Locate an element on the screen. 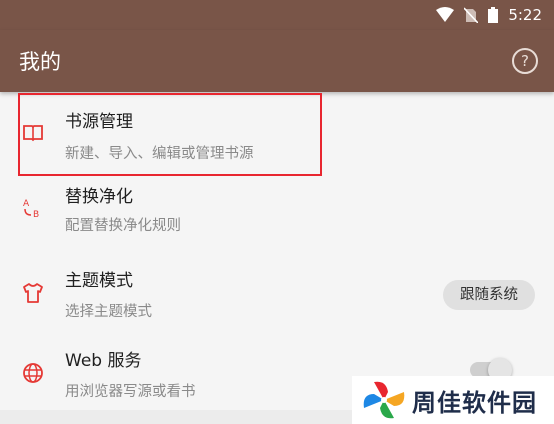 This screenshot has width=554, height=424. pinwheel-logo-icon is located at coordinates (384, 400).